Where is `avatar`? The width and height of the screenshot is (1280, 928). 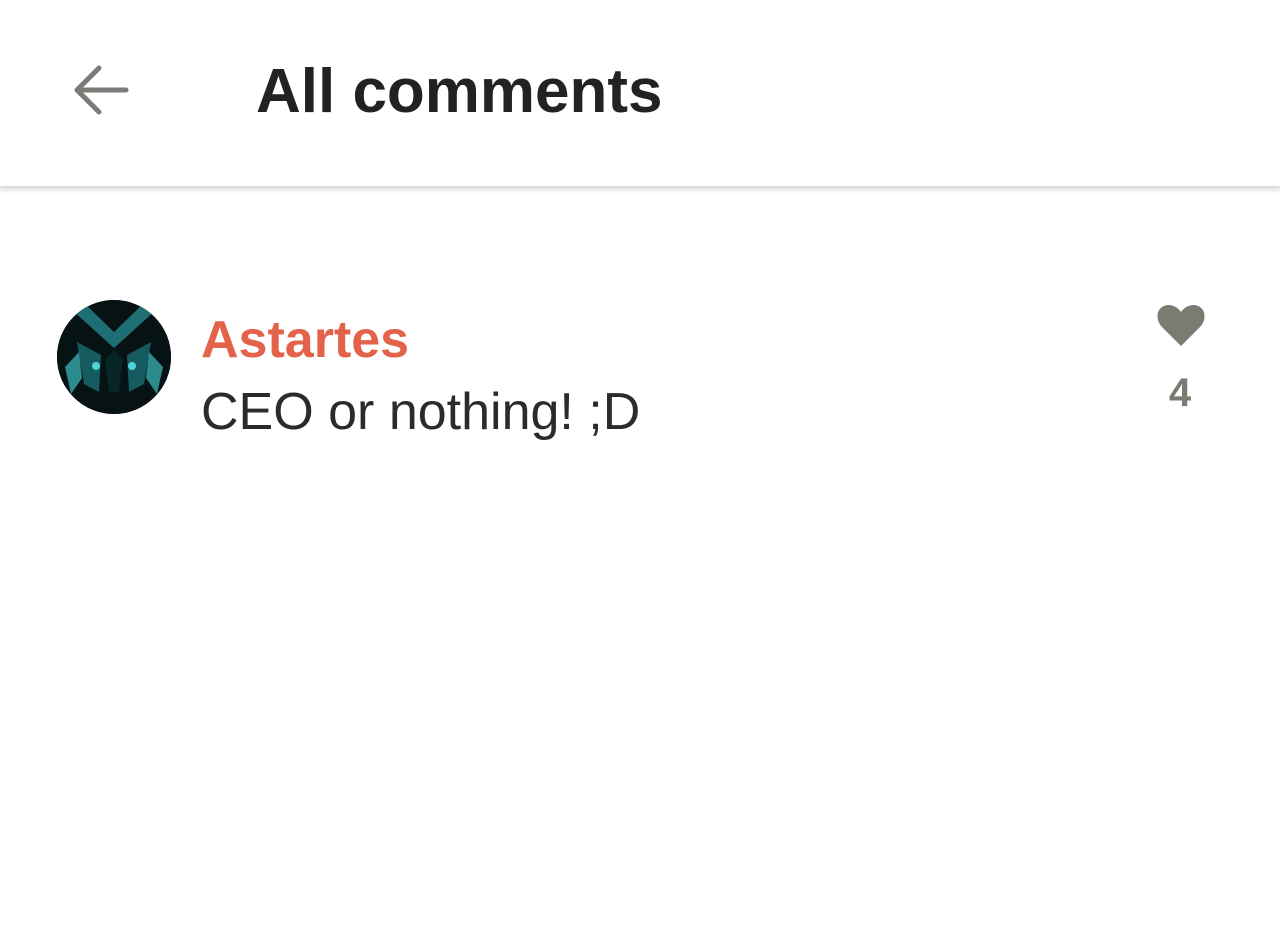 avatar is located at coordinates (114, 357).